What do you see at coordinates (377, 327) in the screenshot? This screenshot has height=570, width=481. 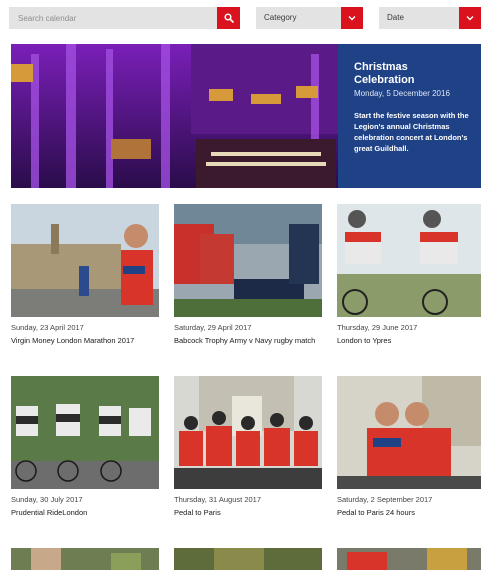 I see `event-date: Thursday, 29 June 2017` at bounding box center [377, 327].